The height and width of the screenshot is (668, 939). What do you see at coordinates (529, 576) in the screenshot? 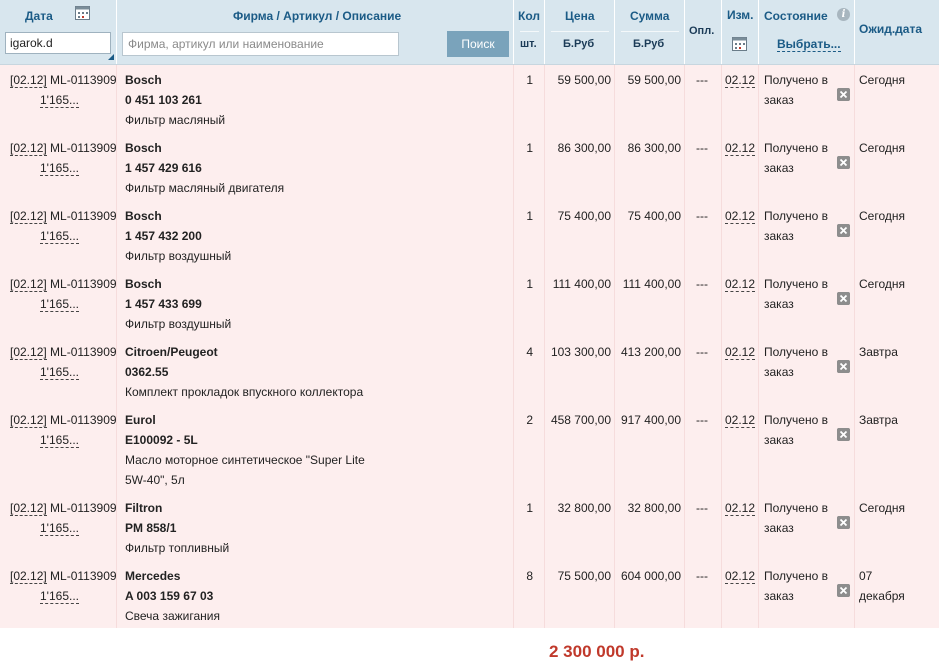
I see `row-qty: 8` at bounding box center [529, 576].